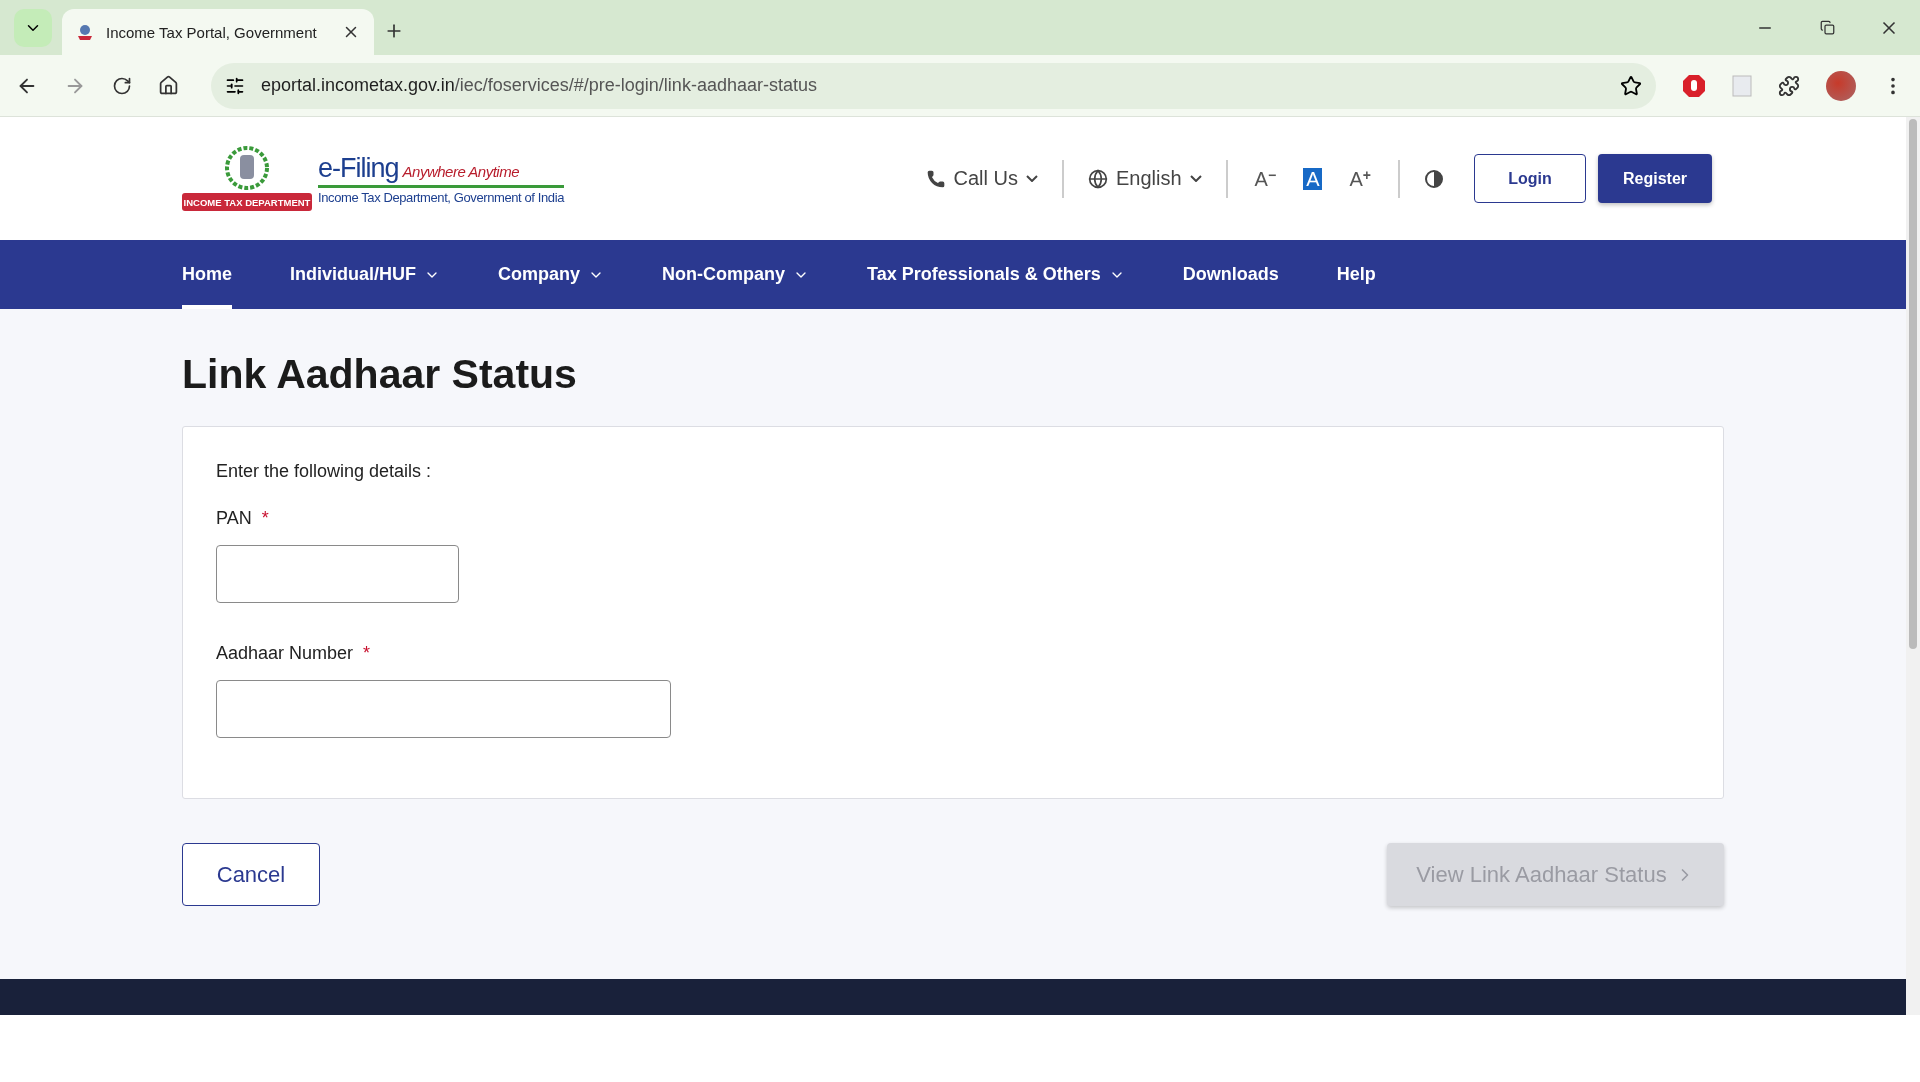 Image resolution: width=1920 pixels, height=1082 pixels. What do you see at coordinates (380, 374) in the screenshot?
I see `page-title: Link Aadhaar Status` at bounding box center [380, 374].